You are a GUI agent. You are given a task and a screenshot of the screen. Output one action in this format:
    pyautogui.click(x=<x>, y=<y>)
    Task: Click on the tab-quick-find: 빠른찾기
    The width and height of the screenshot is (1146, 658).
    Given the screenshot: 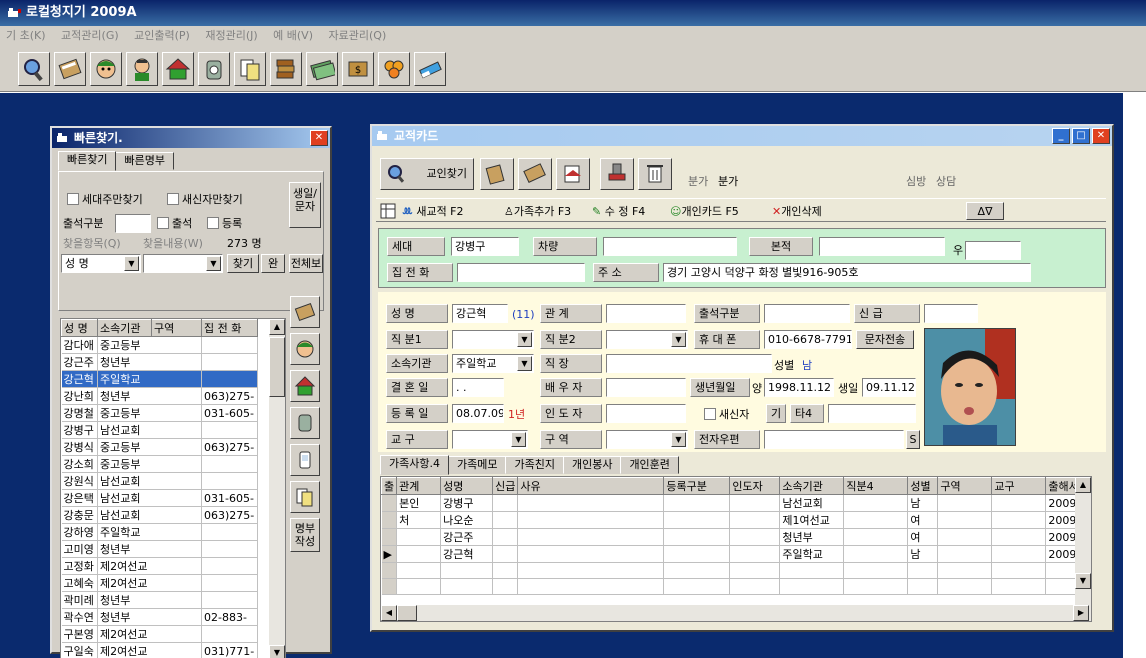 What is the action you would take?
    pyautogui.click(x=87, y=161)
    